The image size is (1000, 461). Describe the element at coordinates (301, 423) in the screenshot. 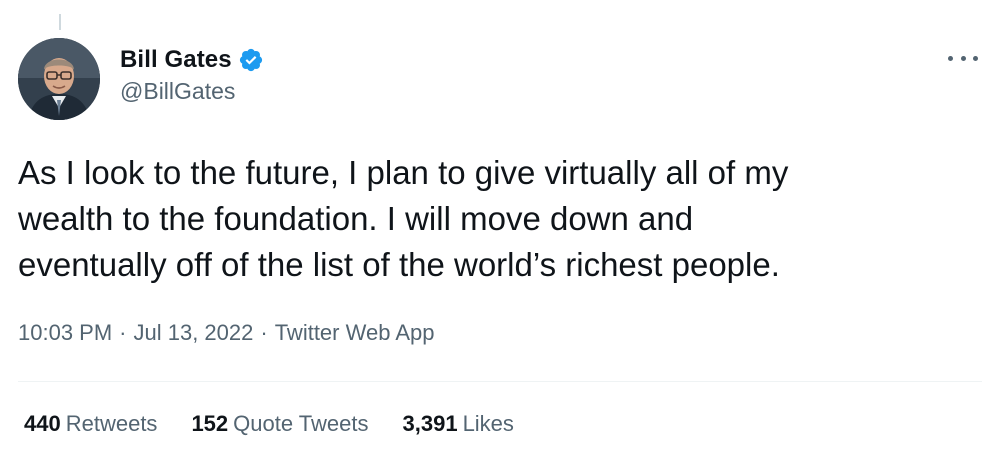

I see `quote-tweets-label: Quote Tweets` at that location.